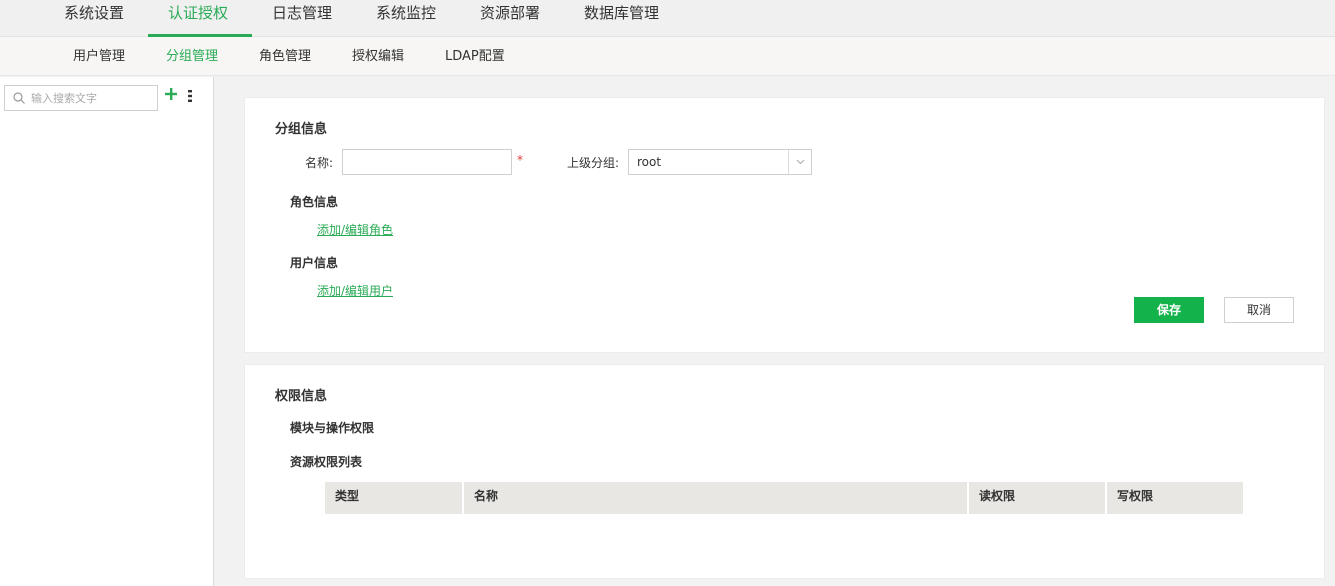 This screenshot has width=1335, height=586. What do you see at coordinates (314, 263) in the screenshot?
I see `user-info-title: 用户信息` at bounding box center [314, 263].